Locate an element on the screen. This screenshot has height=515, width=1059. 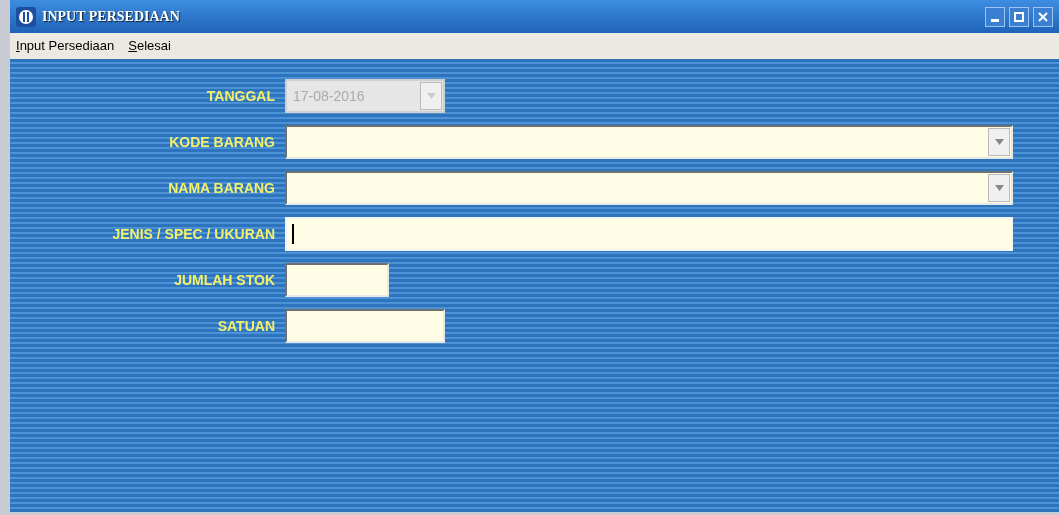
close-button is located at coordinates (1043, 16).